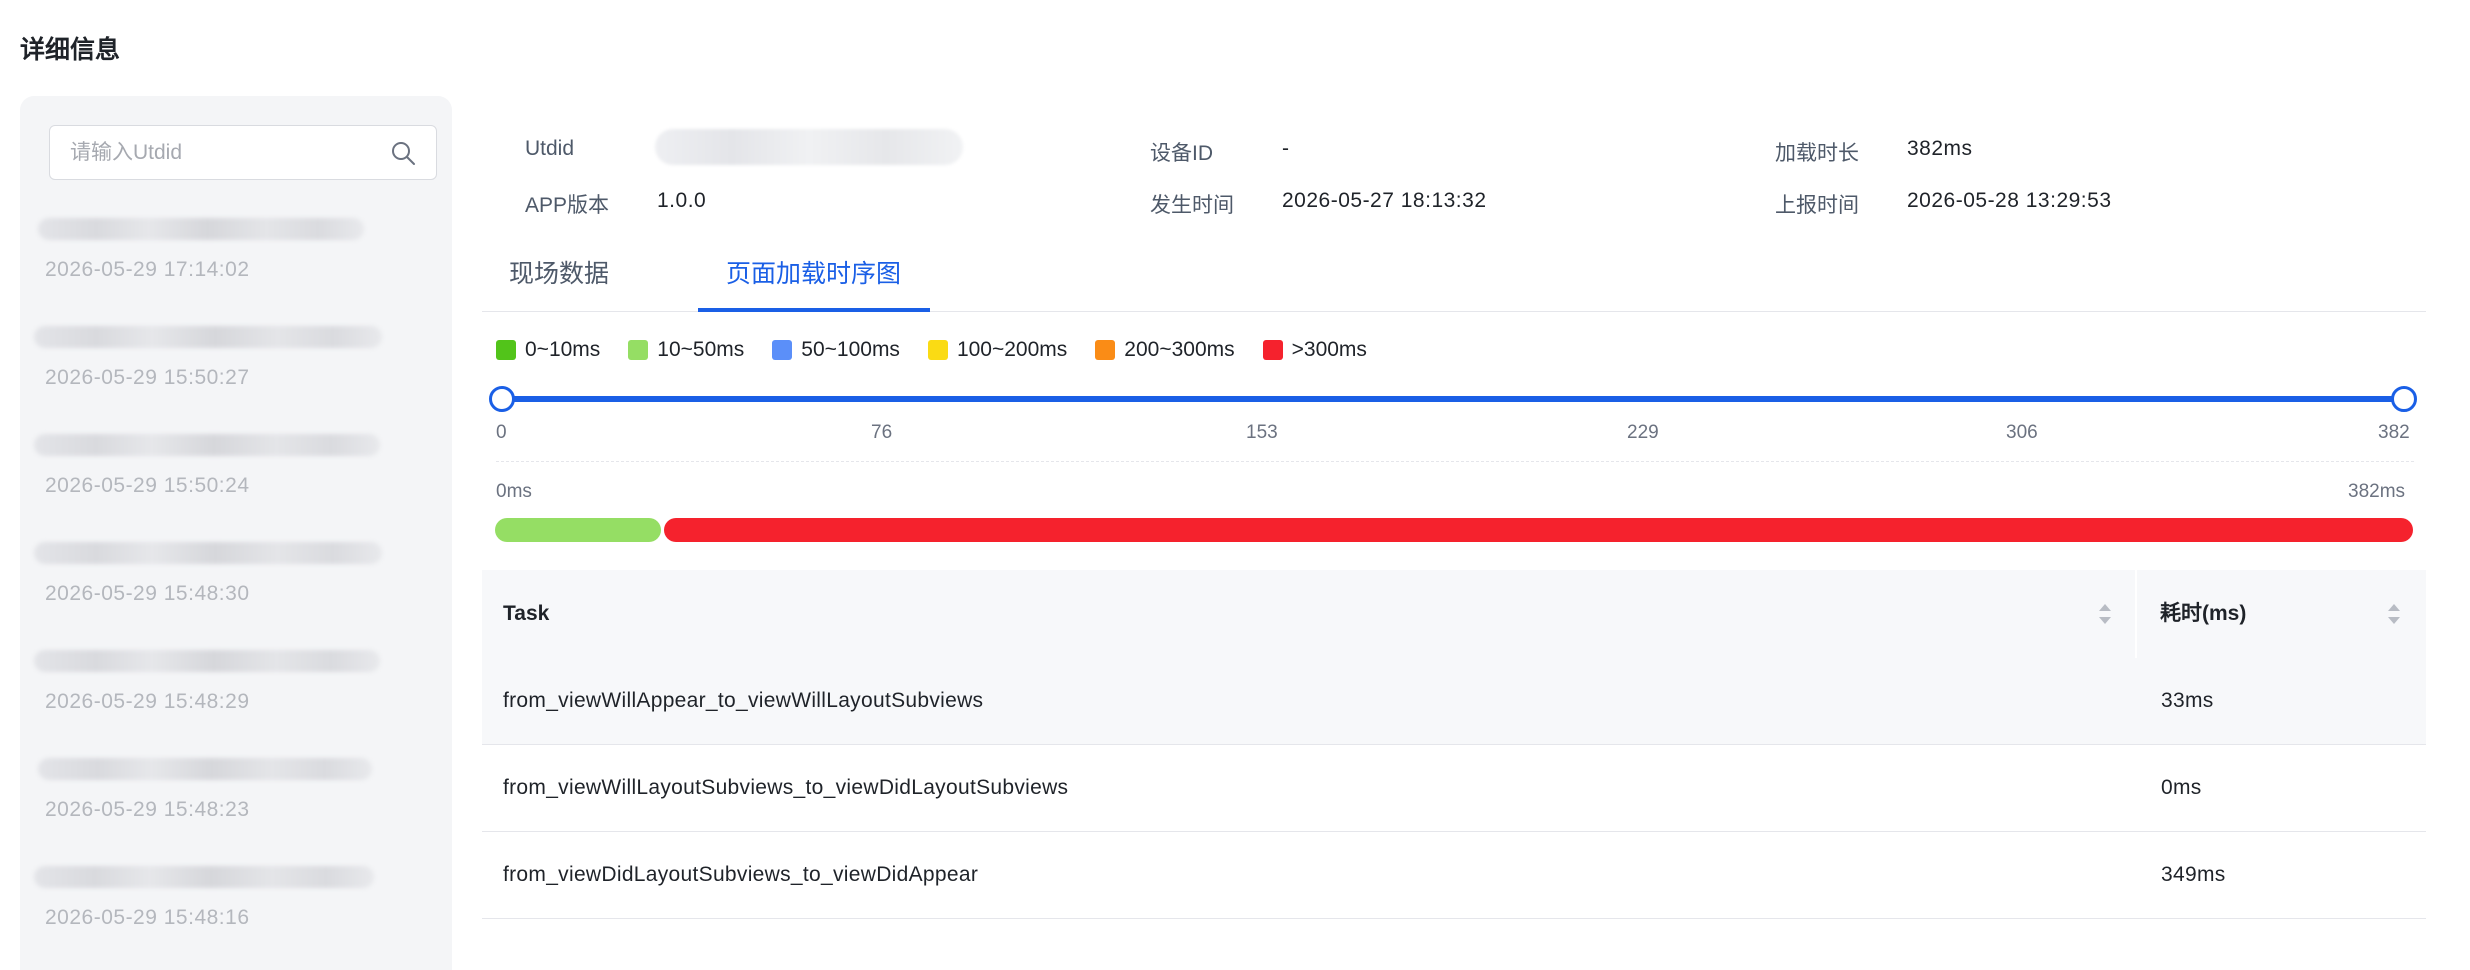  Describe the element at coordinates (850, 349) in the screenshot. I see `legend-label: 50~100ms` at that location.